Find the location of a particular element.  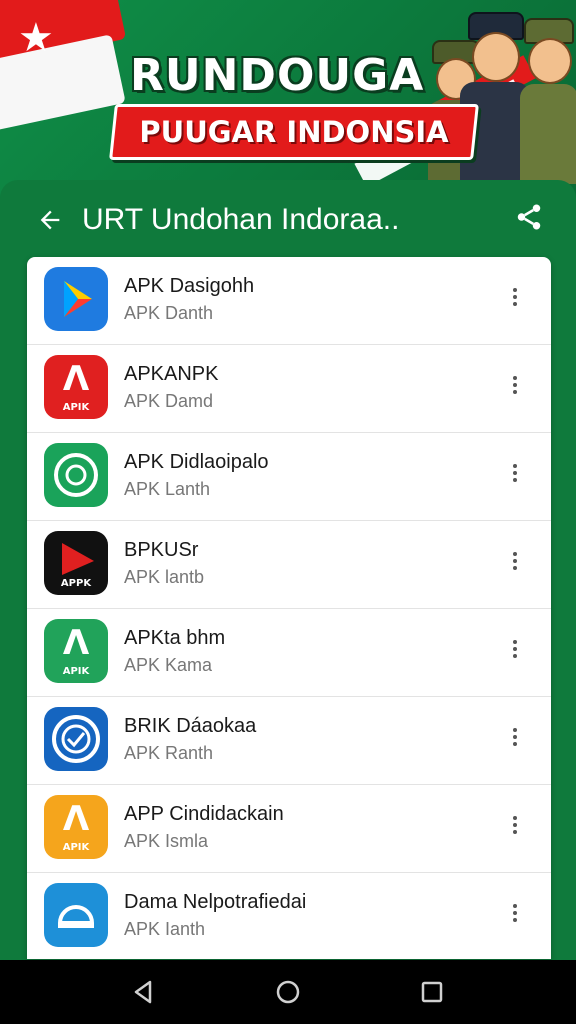

app-name: APKta bhm is located at coordinates (175, 638).